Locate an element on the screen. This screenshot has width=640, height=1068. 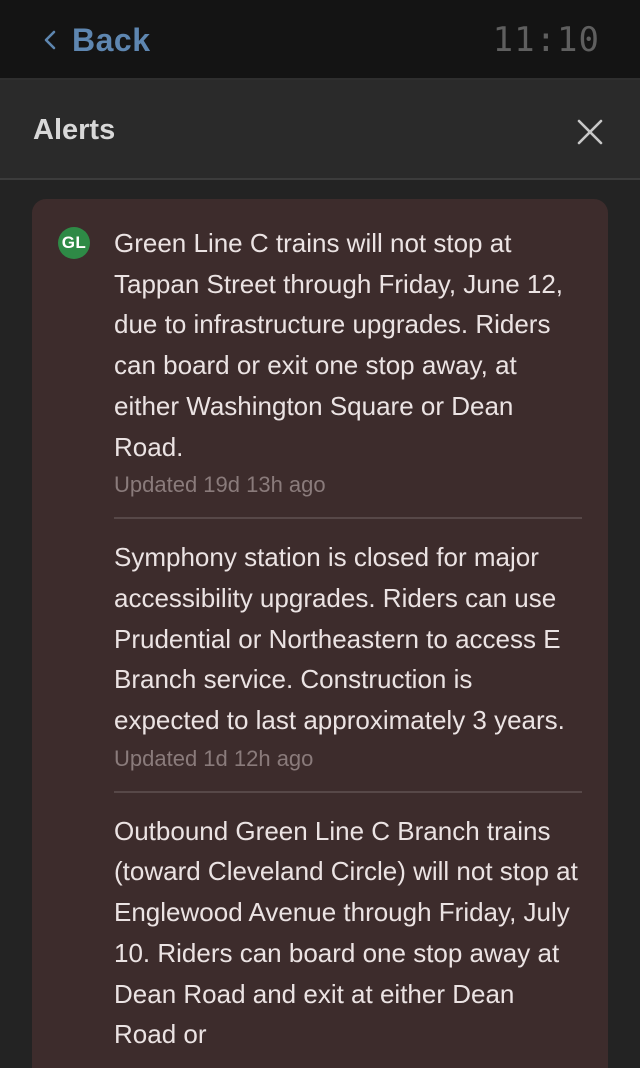
clock: 11:10 is located at coordinates (546, 40).